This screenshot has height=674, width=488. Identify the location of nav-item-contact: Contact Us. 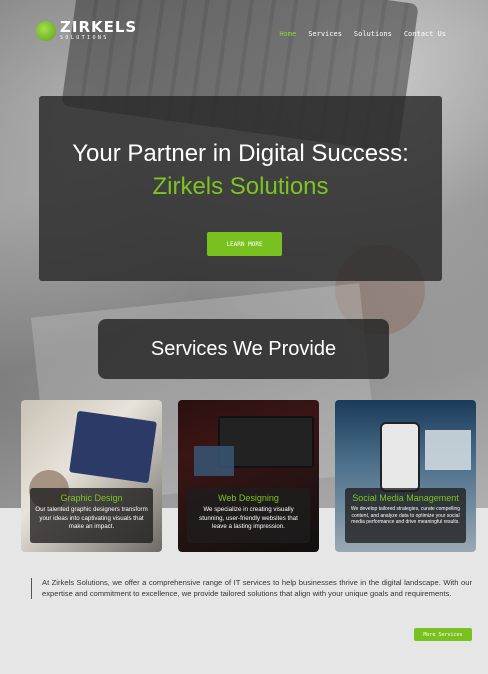
(425, 34).